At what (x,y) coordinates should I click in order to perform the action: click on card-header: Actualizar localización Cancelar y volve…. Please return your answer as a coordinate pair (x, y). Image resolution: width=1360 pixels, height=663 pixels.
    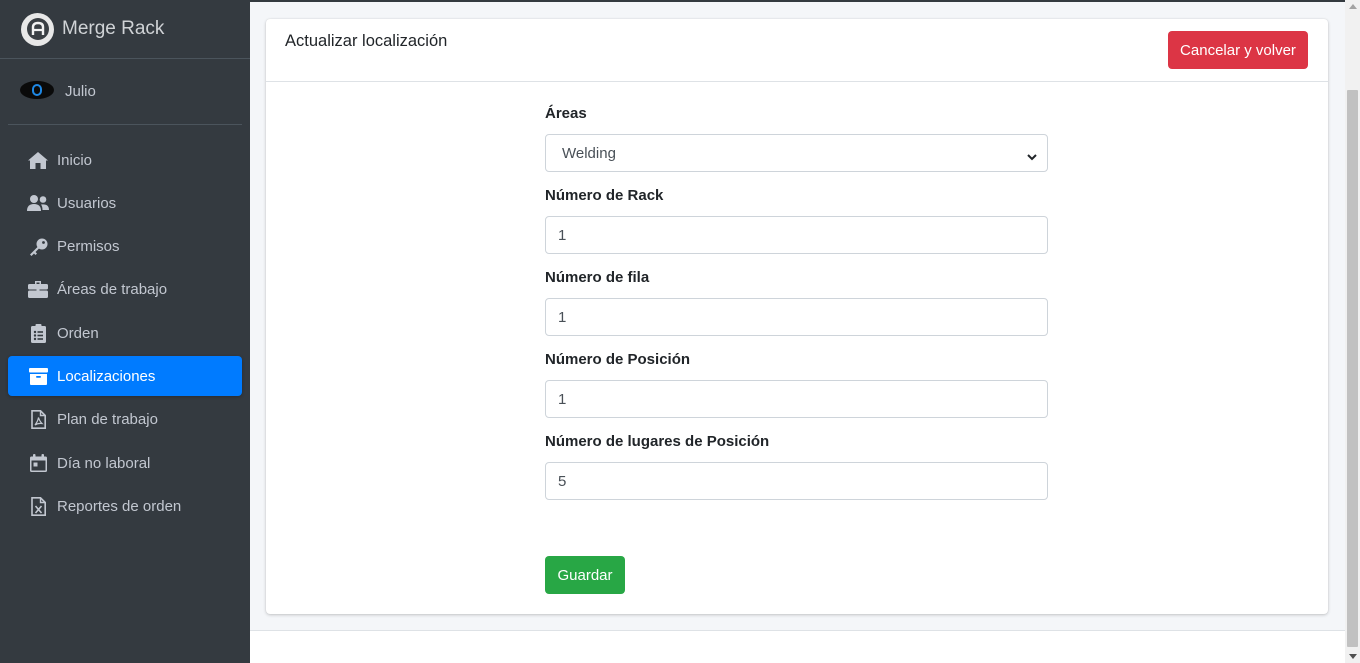
    Looking at the image, I should click on (797, 50).